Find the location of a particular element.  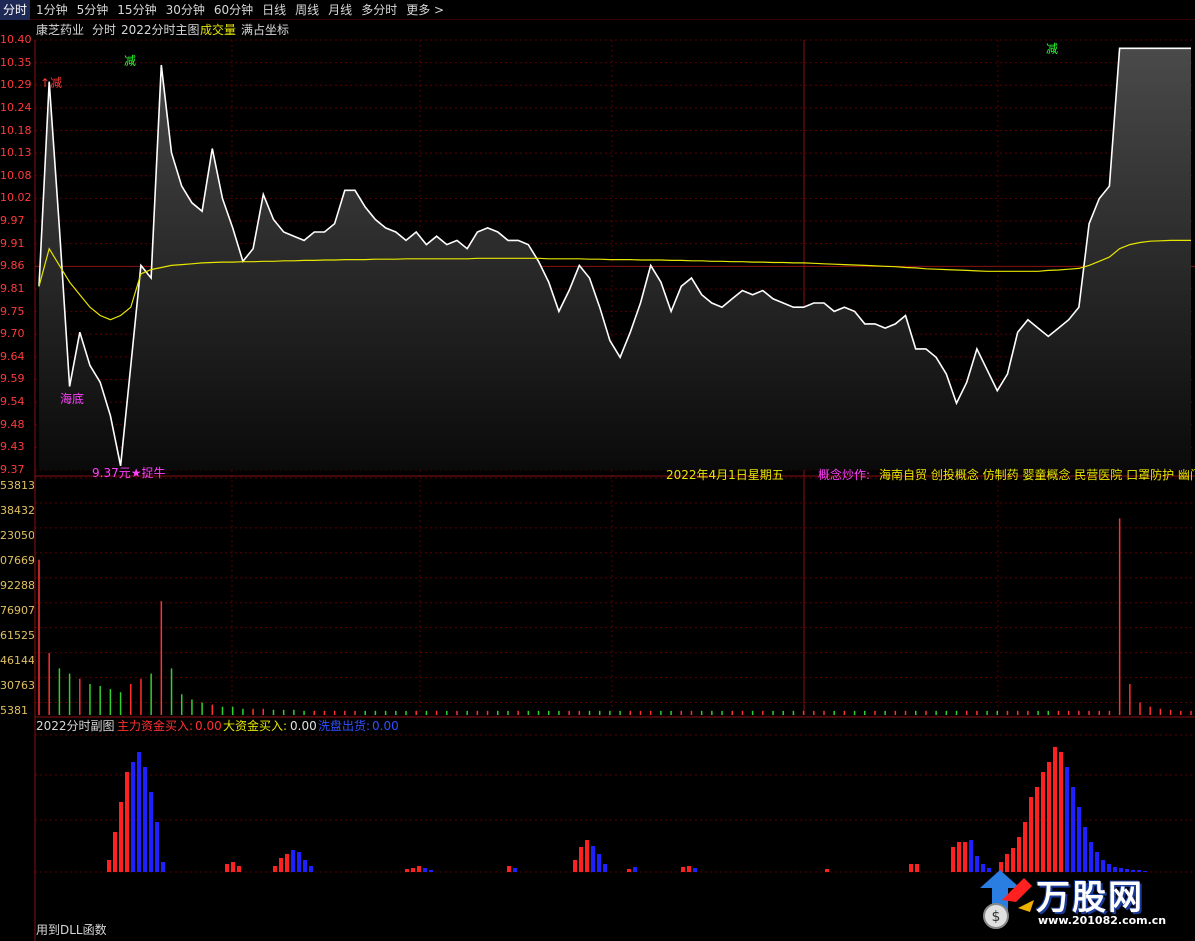

volume-tick: 61525 is located at coordinates (17, 635).